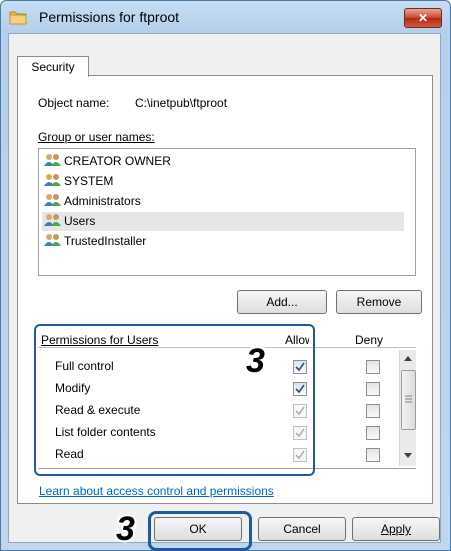 The height and width of the screenshot is (551, 451). I want to click on deny-modify-checkbox, so click(373, 389).